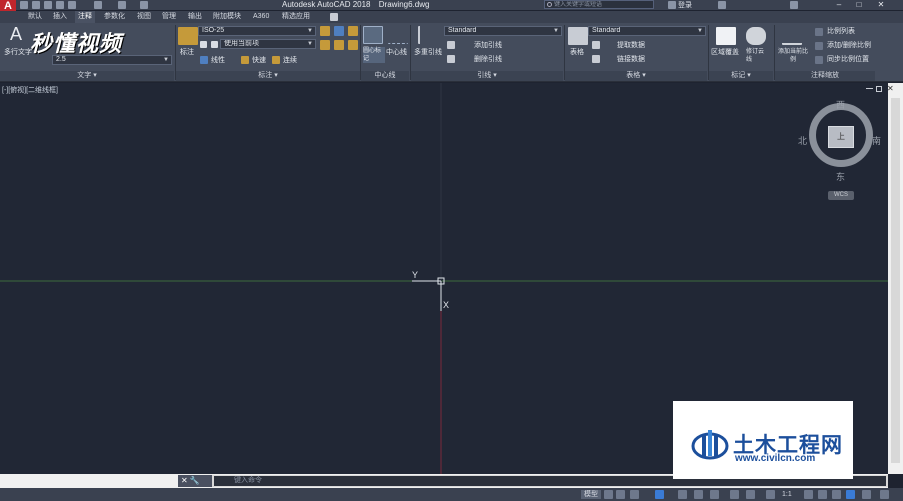 This screenshot has height=501, width=903. I want to click on customization-icon, so click(884, 494).